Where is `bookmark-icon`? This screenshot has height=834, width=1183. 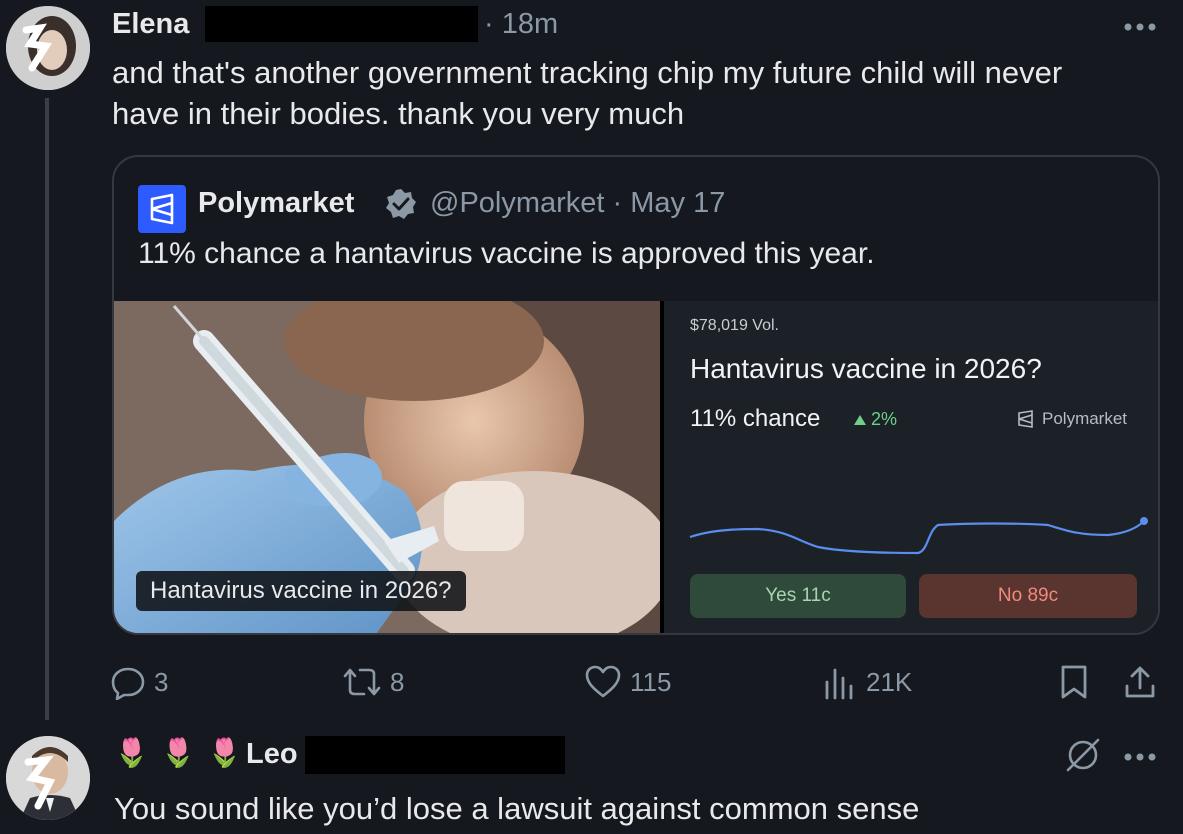
bookmark-icon is located at coordinates (1074, 682).